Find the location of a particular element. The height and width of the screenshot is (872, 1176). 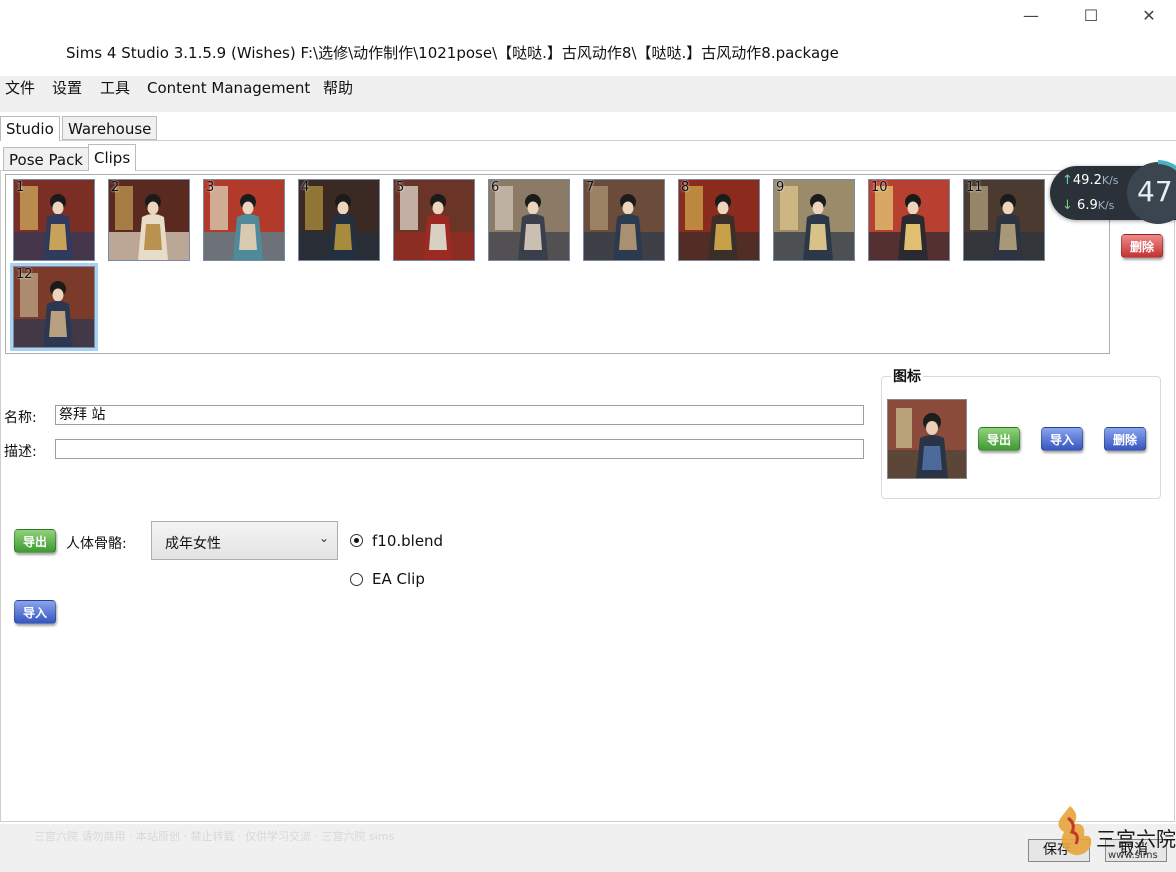

clip-thumbnail: 11 is located at coordinates (1004, 220).